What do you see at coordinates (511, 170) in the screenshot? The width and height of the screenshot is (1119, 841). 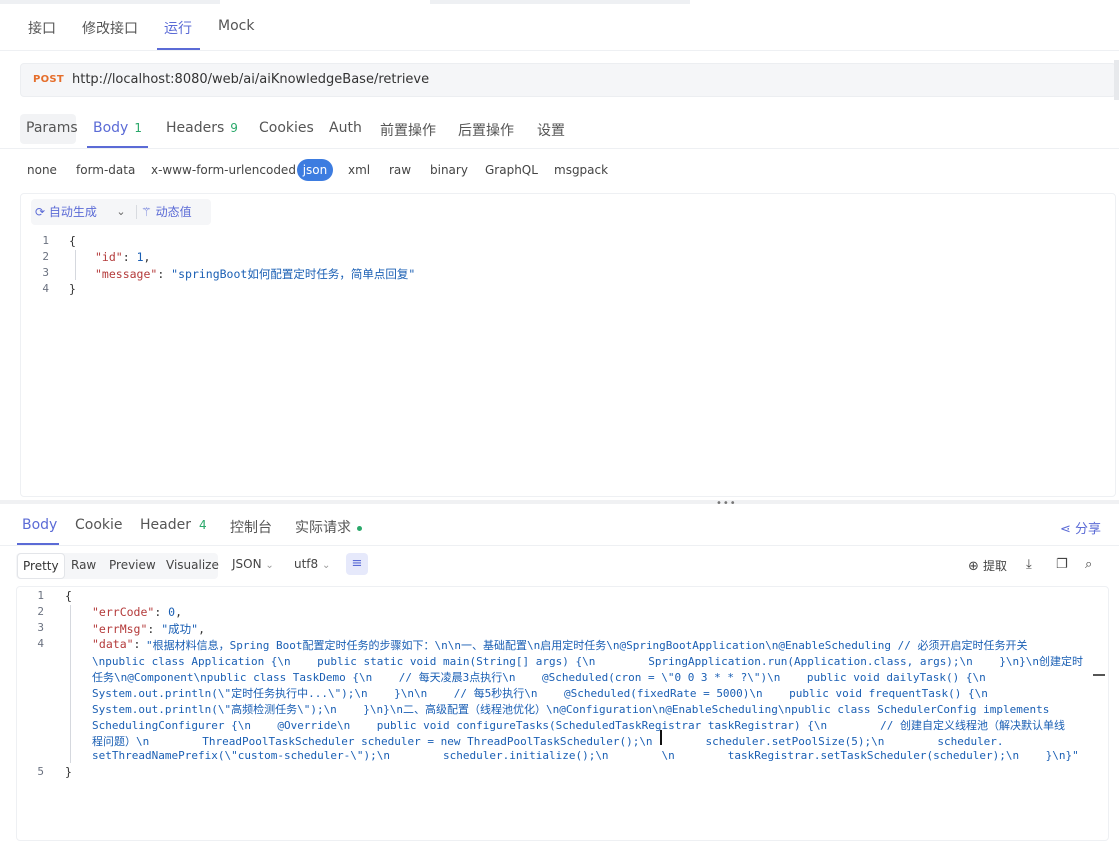 I see `body-type-graphql: GraphQL` at bounding box center [511, 170].